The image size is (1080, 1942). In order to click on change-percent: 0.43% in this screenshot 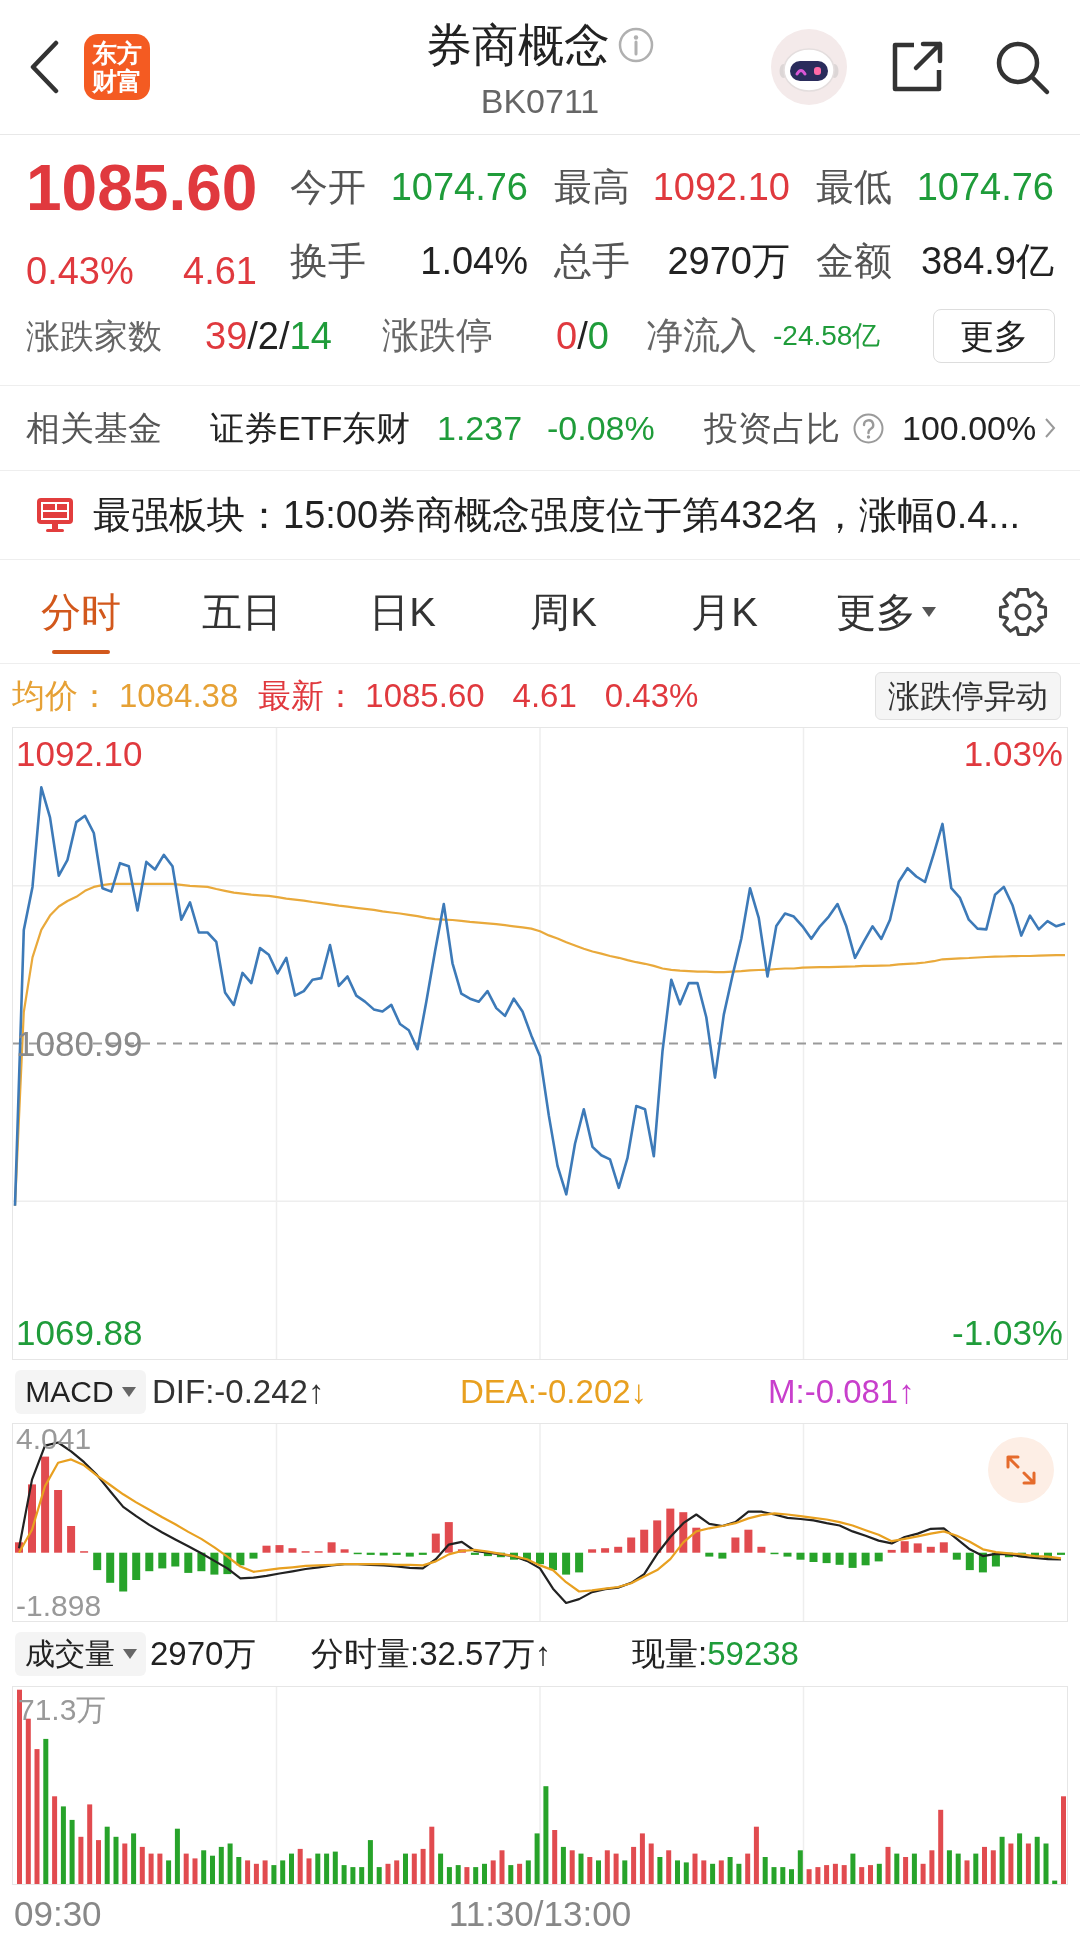, I will do `click(80, 271)`.